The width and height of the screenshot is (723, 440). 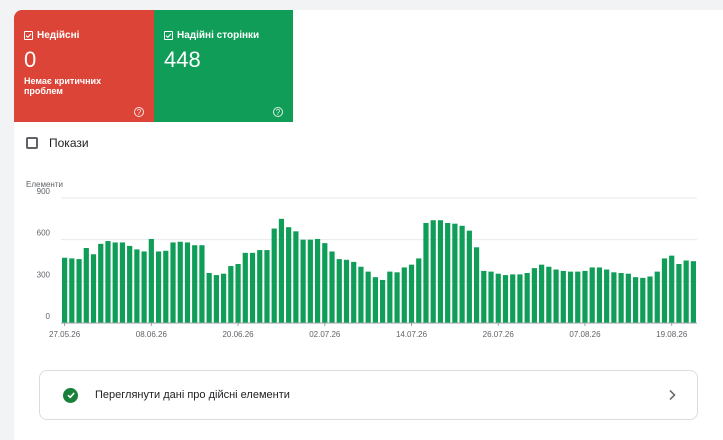 I want to click on x-tick-label: 19.08.26, so click(x=672, y=334).